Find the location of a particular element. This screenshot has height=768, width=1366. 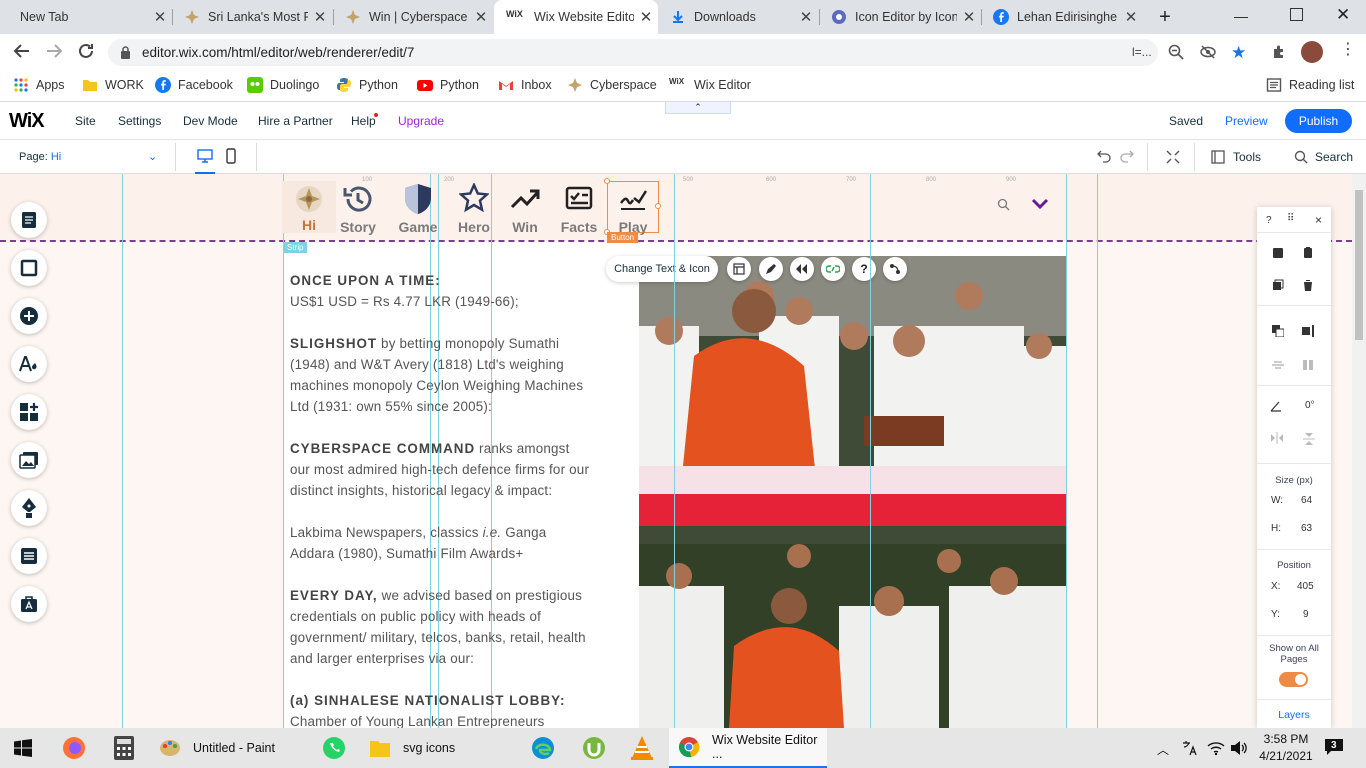

page-scrollbar is located at coordinates (1359, 451).